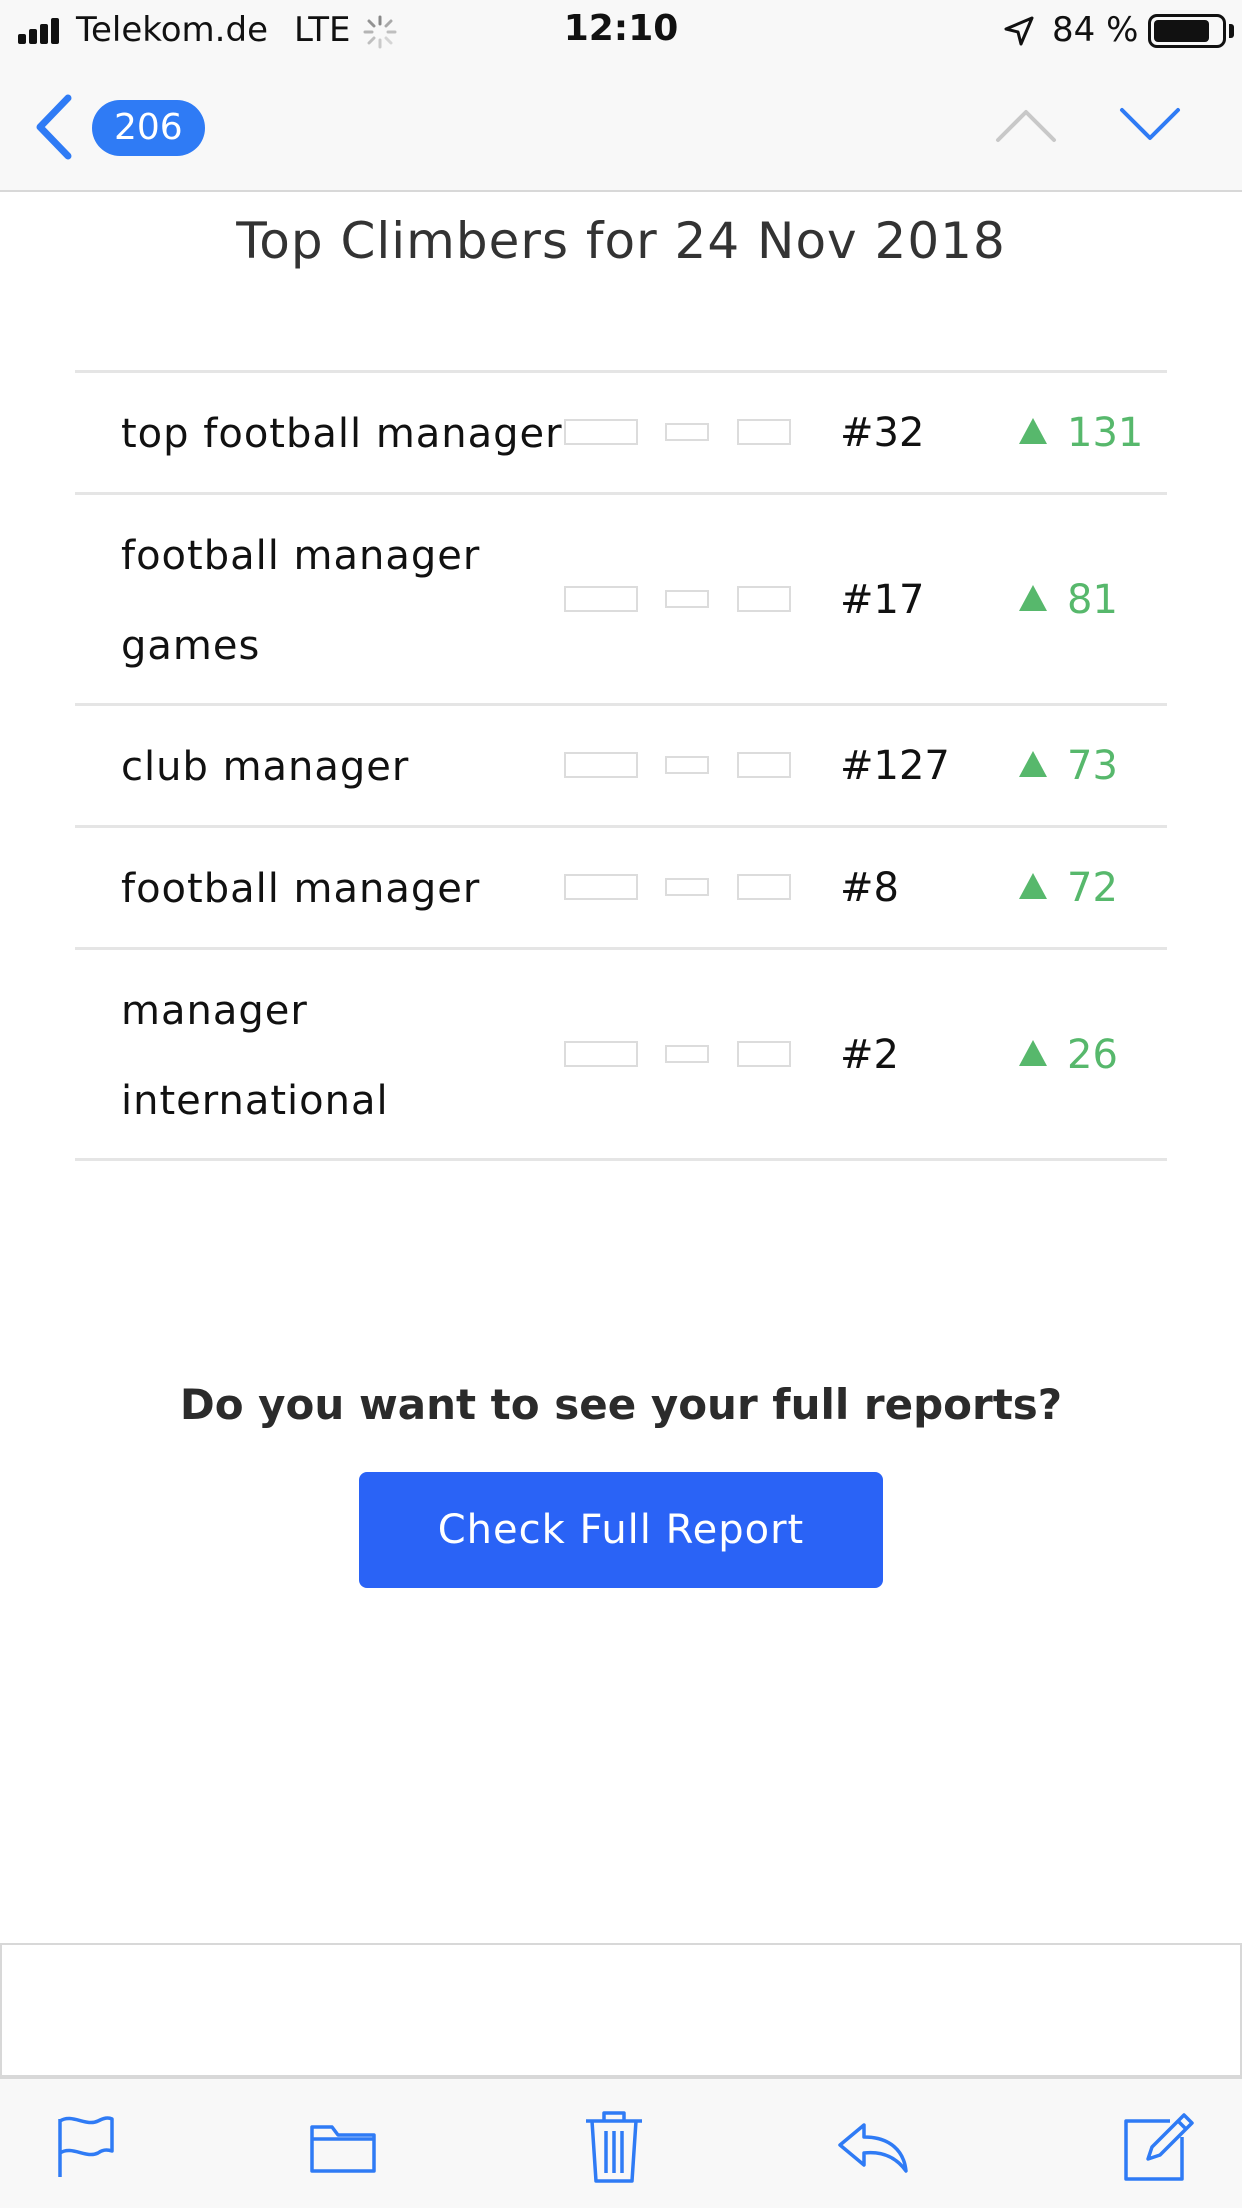 This screenshot has height=2208, width=1242. Describe the element at coordinates (301, 601) in the screenshot. I see `keyword: football manager games` at that location.